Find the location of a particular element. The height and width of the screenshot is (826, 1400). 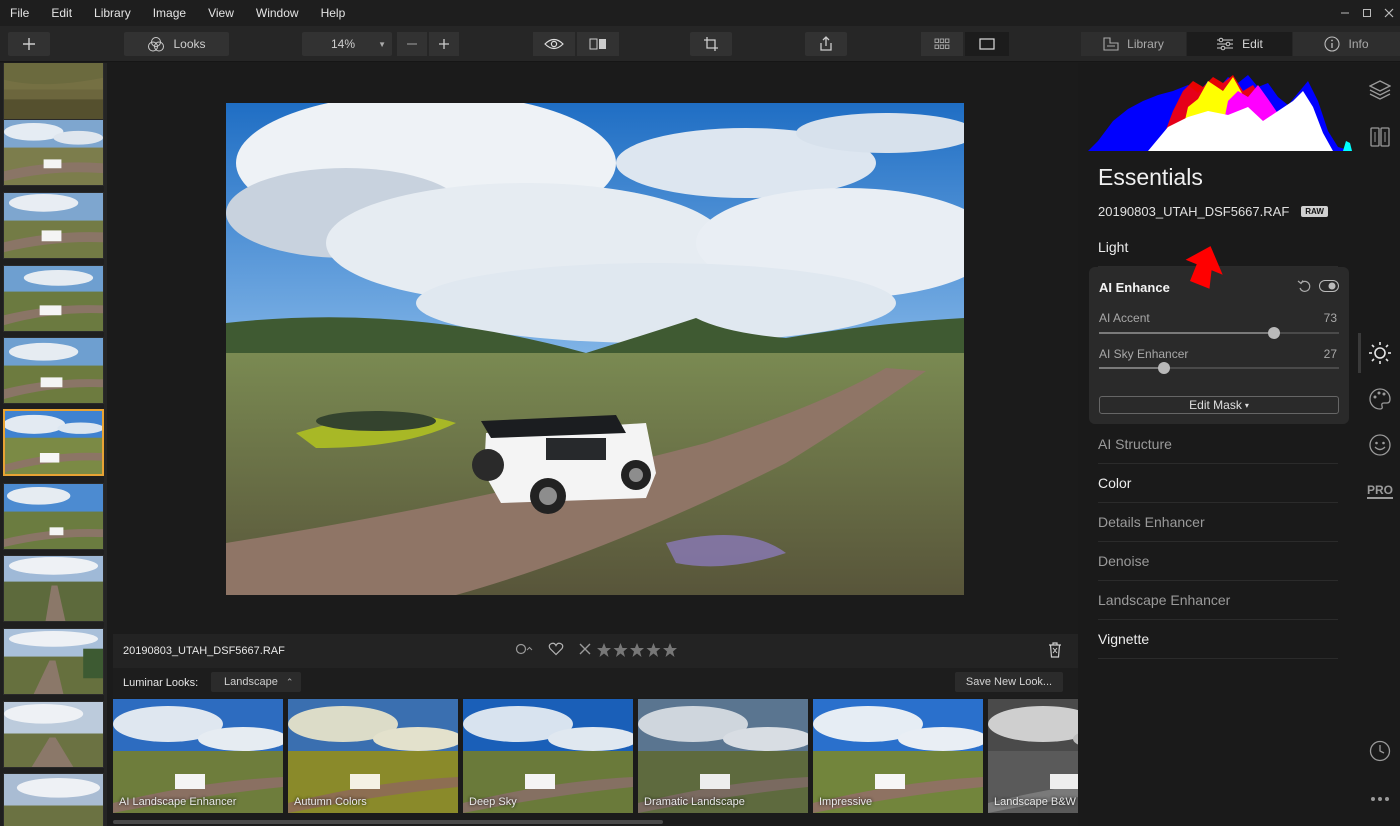

look-name: Autumn Colors is located at coordinates (330, 802).